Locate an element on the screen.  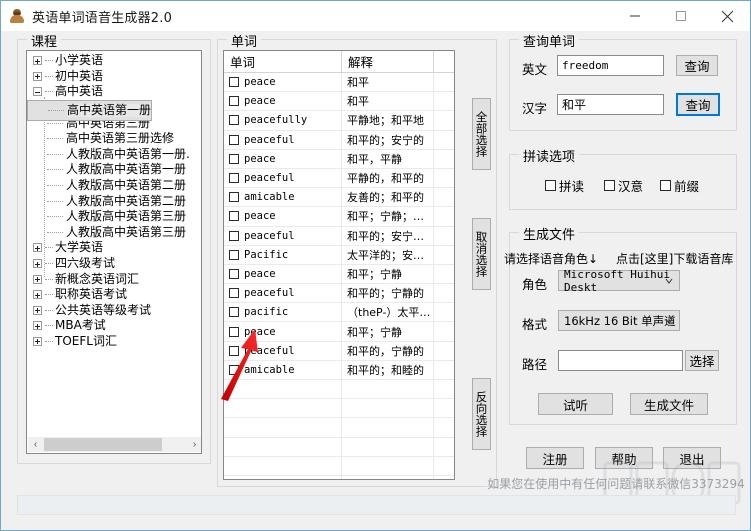
table-row: peaceful 和平的；宁静的 is located at coordinates (339, 294).